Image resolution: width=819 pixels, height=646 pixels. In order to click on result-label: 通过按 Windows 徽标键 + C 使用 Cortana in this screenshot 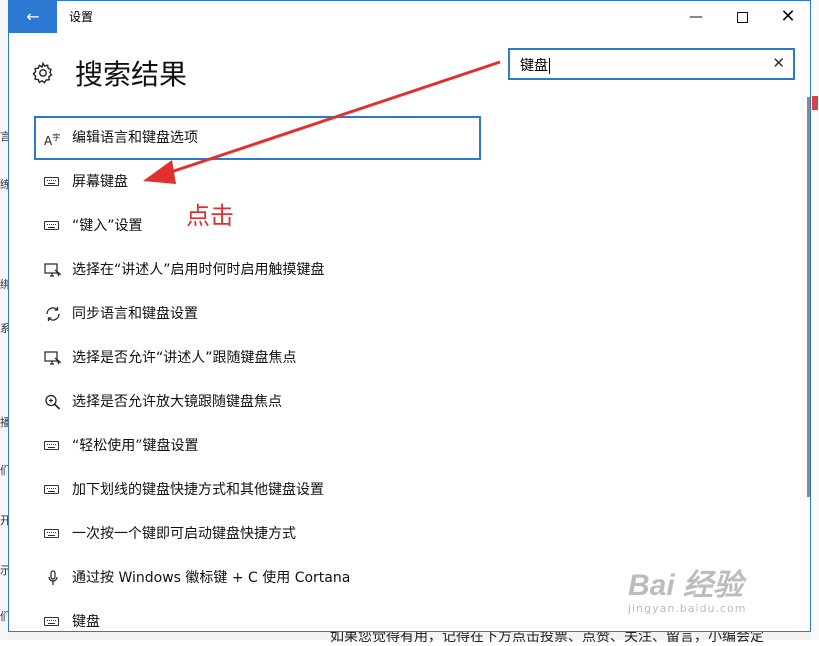, I will do `click(211, 578)`.